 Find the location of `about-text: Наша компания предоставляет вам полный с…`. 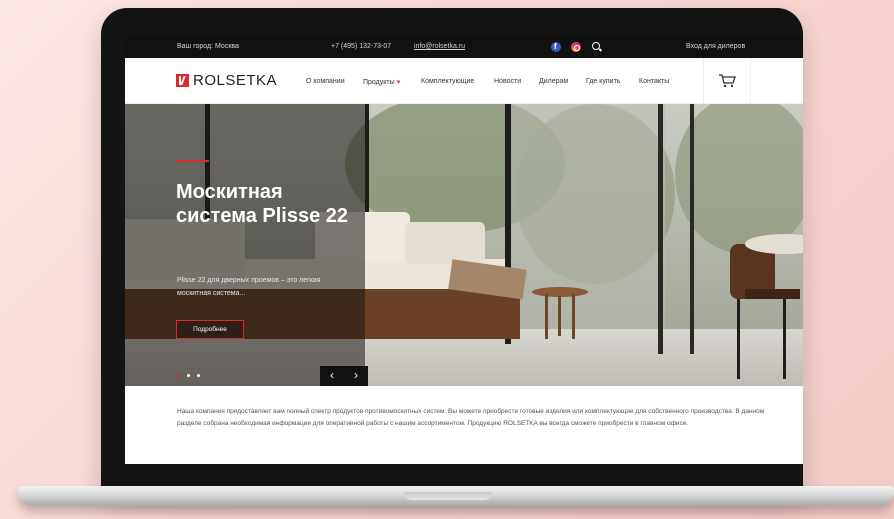

about-text: Наша компания предоставляет вам полный с… is located at coordinates (471, 417).